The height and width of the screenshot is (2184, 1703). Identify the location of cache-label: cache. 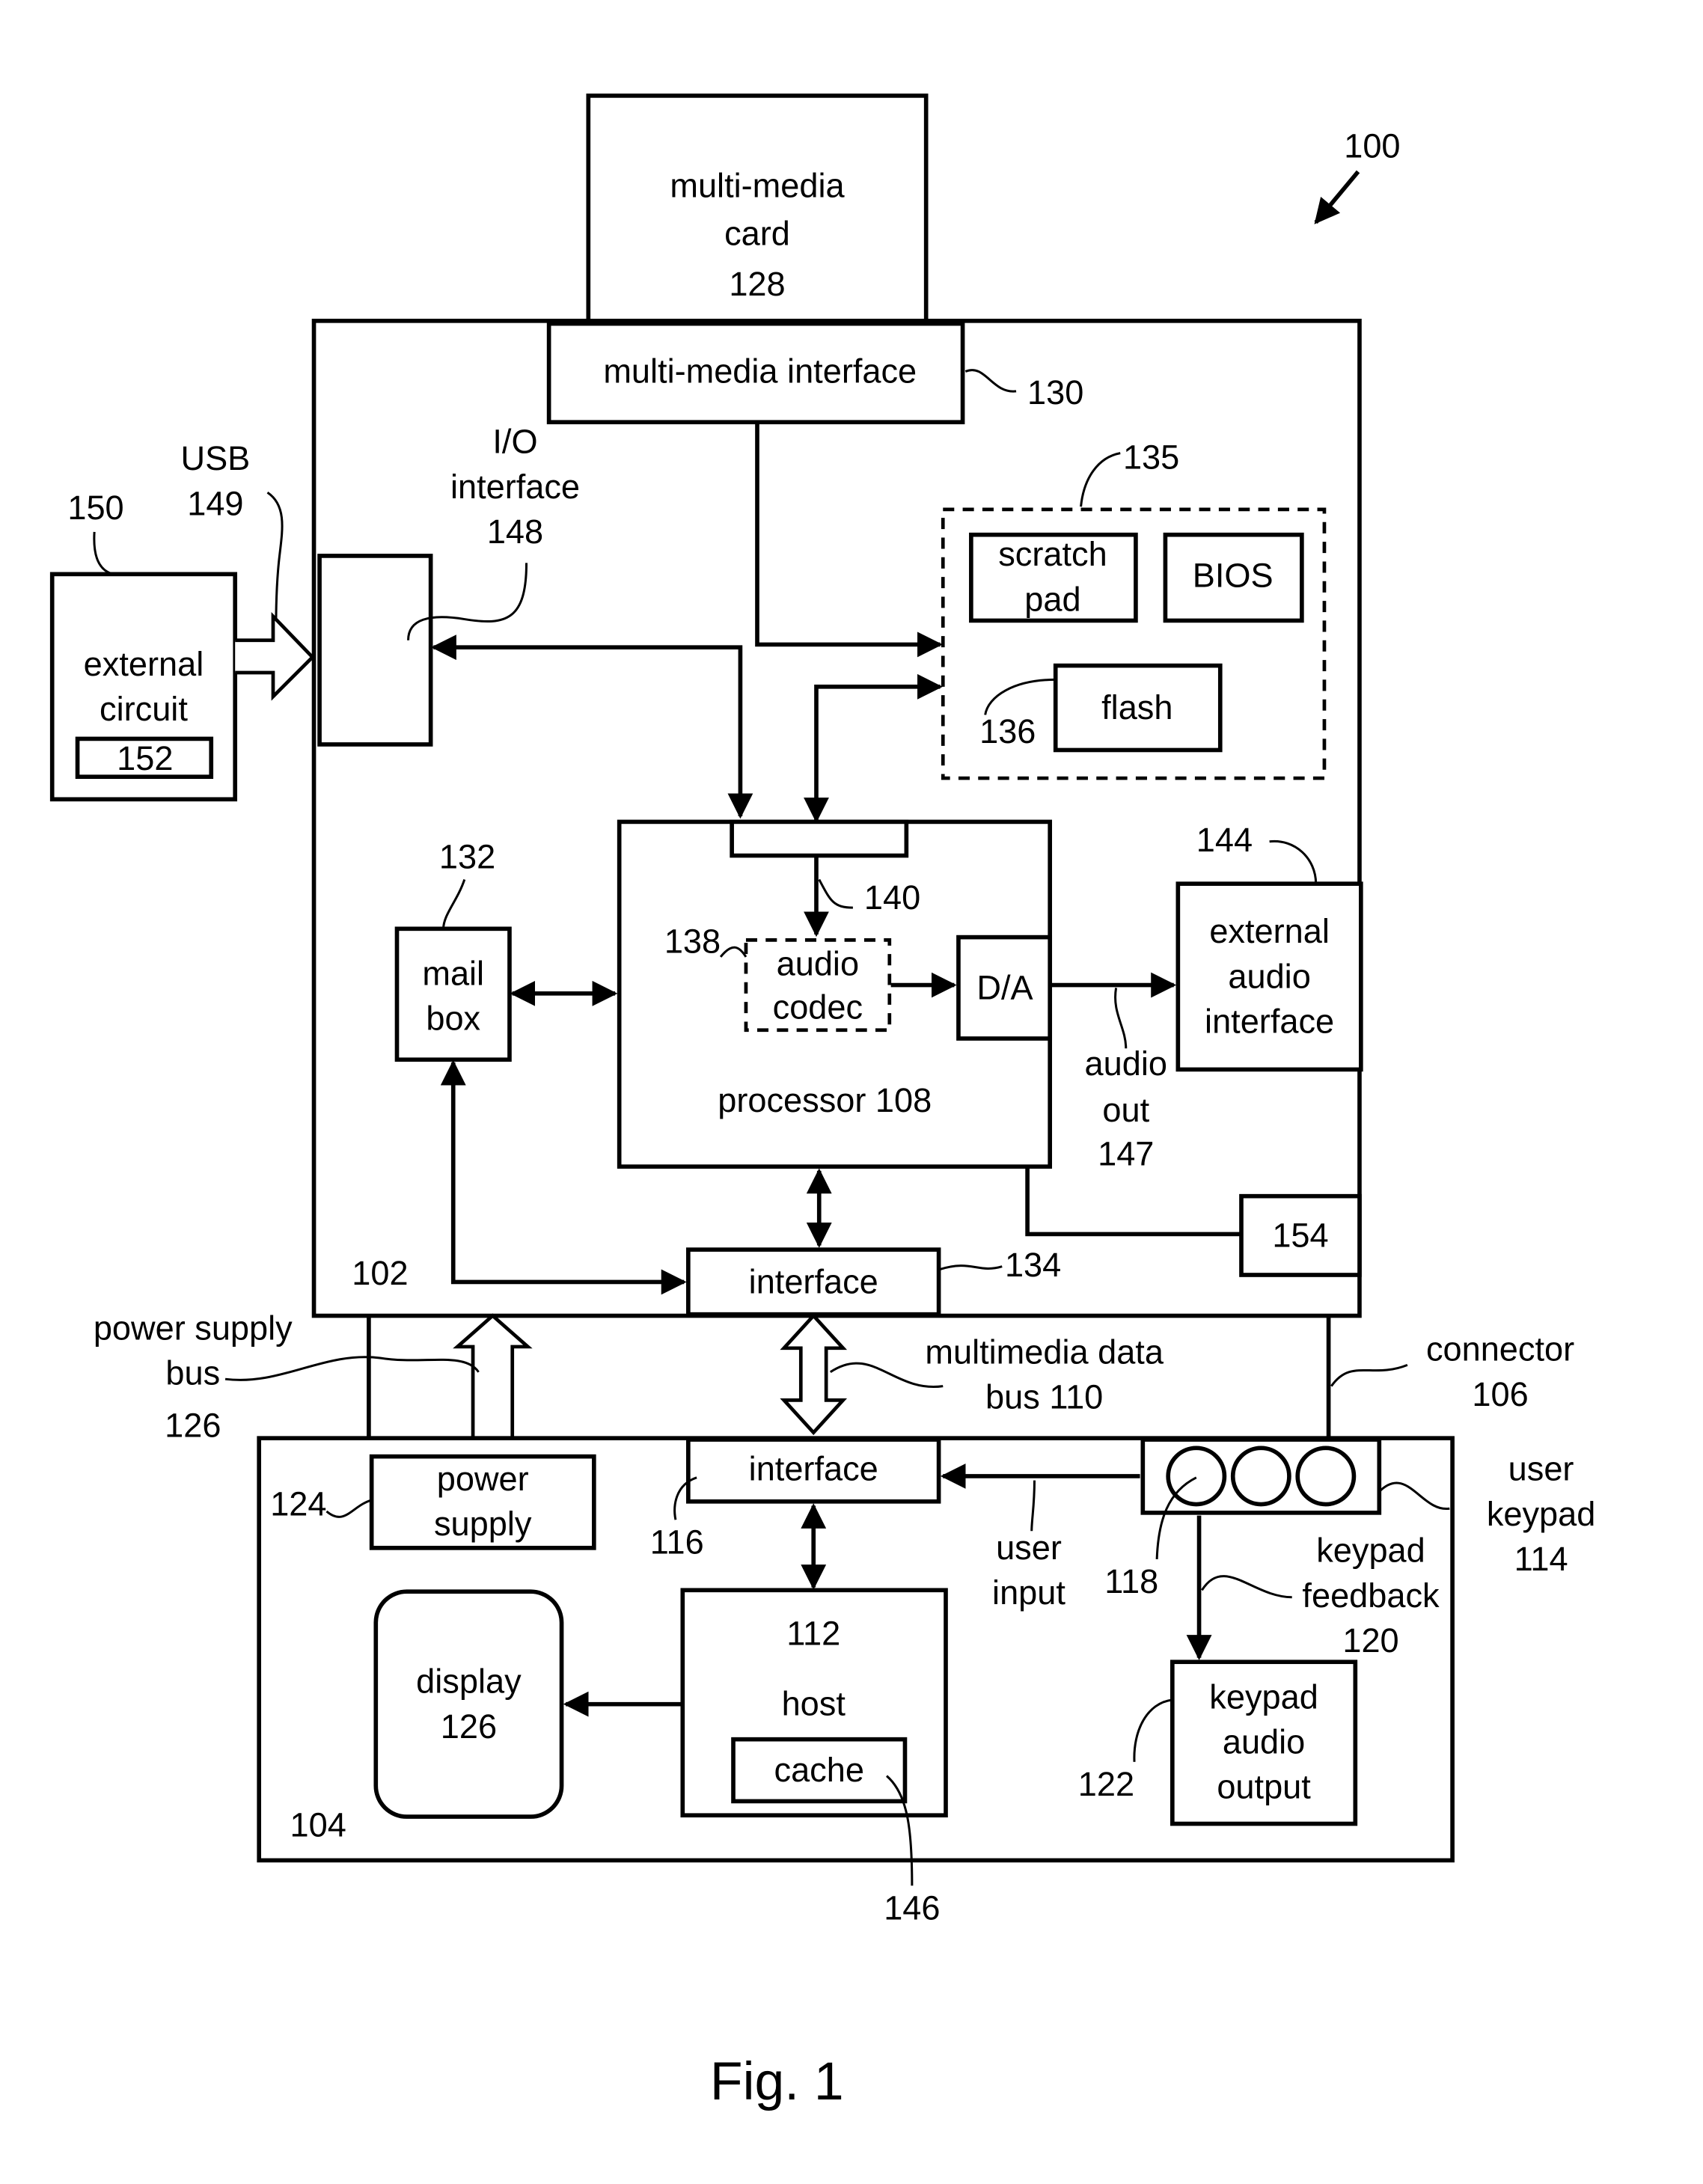
(819, 1770).